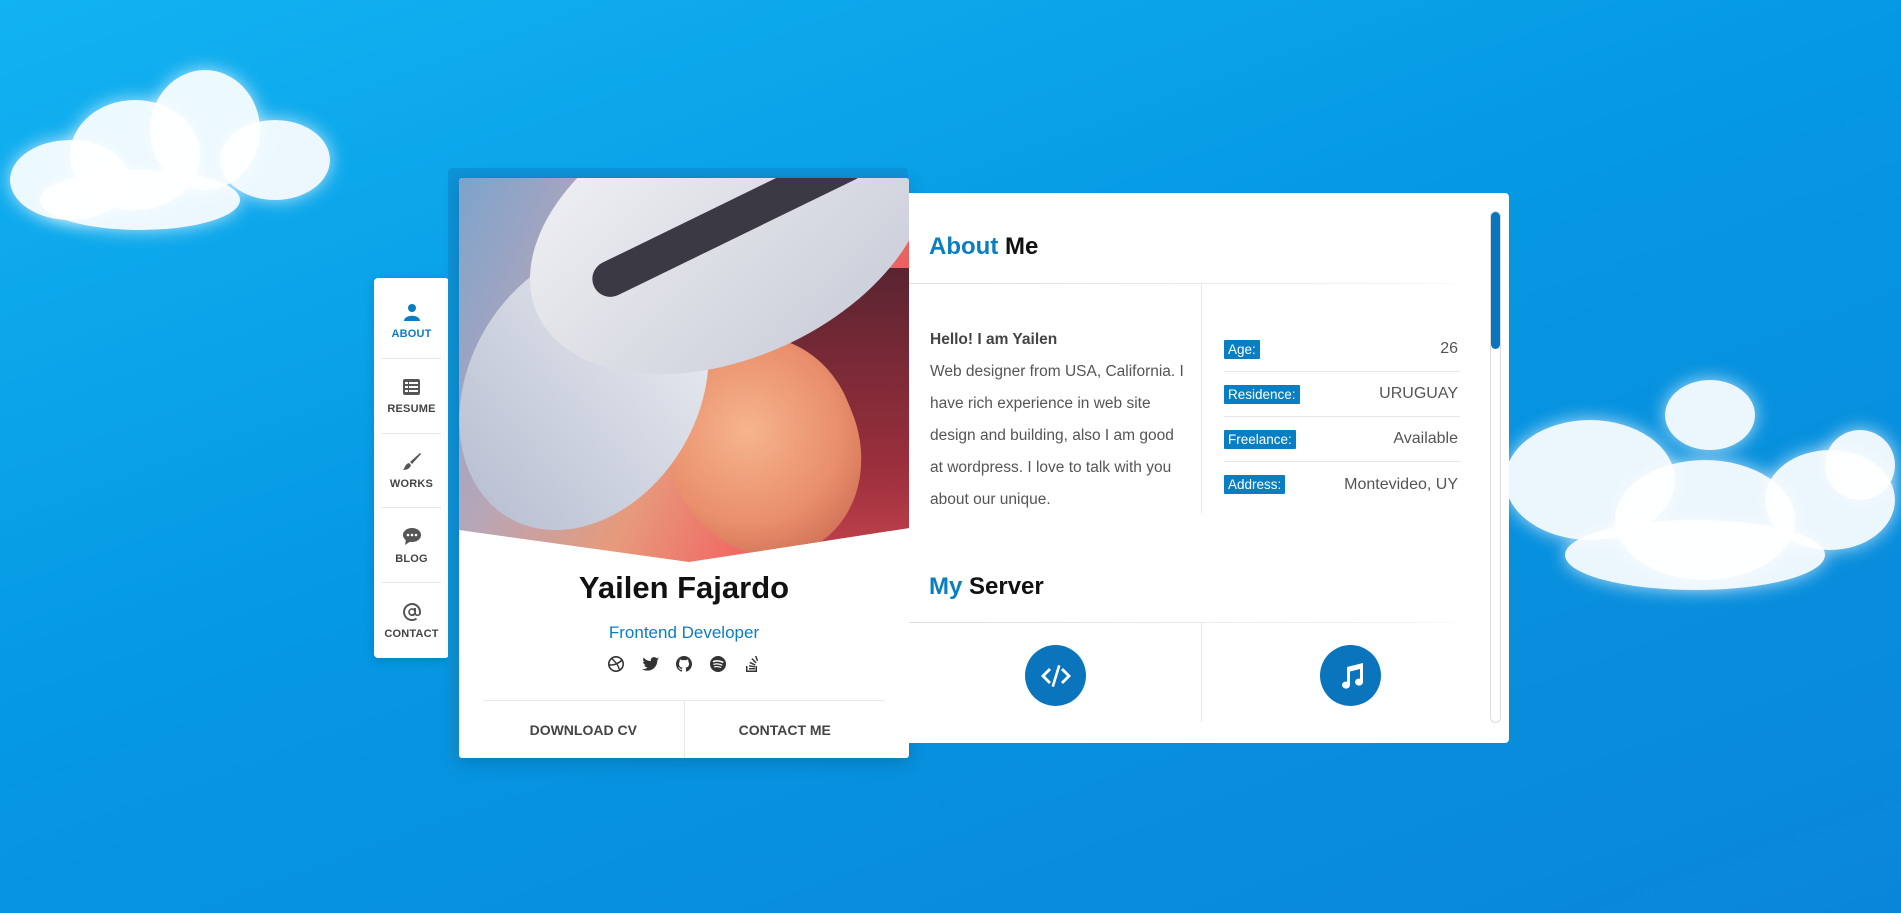 This screenshot has width=1901, height=913. What do you see at coordinates (412, 387) in the screenshot?
I see `list-icon` at bounding box center [412, 387].